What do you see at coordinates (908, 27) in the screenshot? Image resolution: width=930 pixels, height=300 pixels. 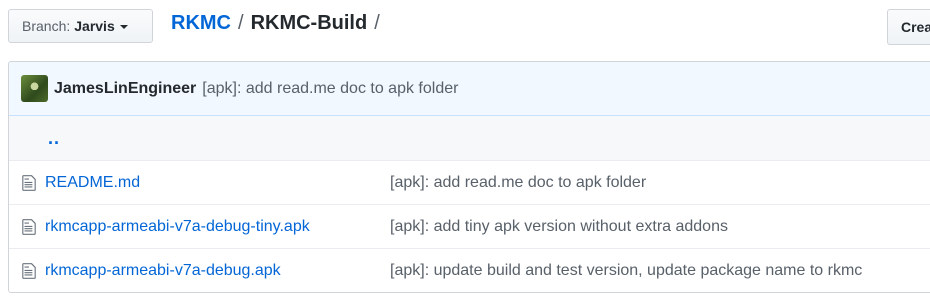 I see `create-new-file-button: Crea` at bounding box center [908, 27].